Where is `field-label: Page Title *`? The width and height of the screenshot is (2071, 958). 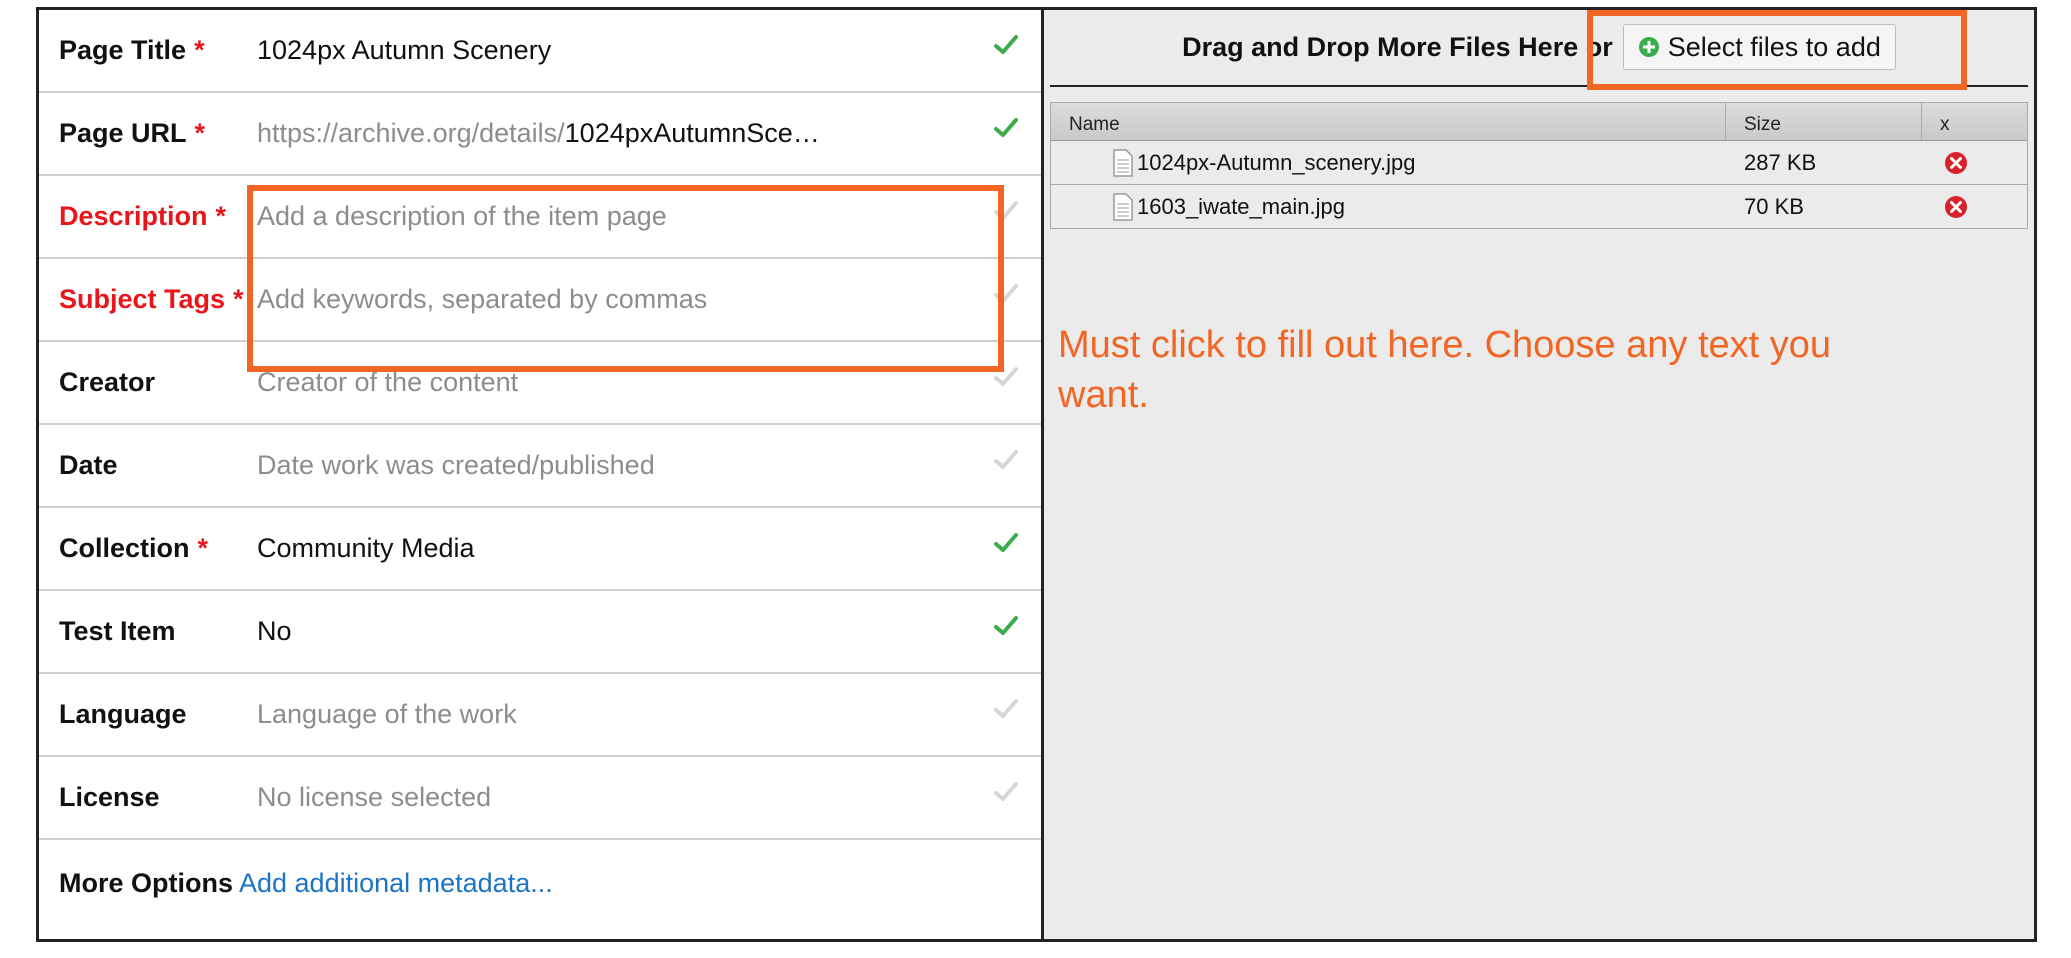
field-label: Page Title * is located at coordinates (132, 50).